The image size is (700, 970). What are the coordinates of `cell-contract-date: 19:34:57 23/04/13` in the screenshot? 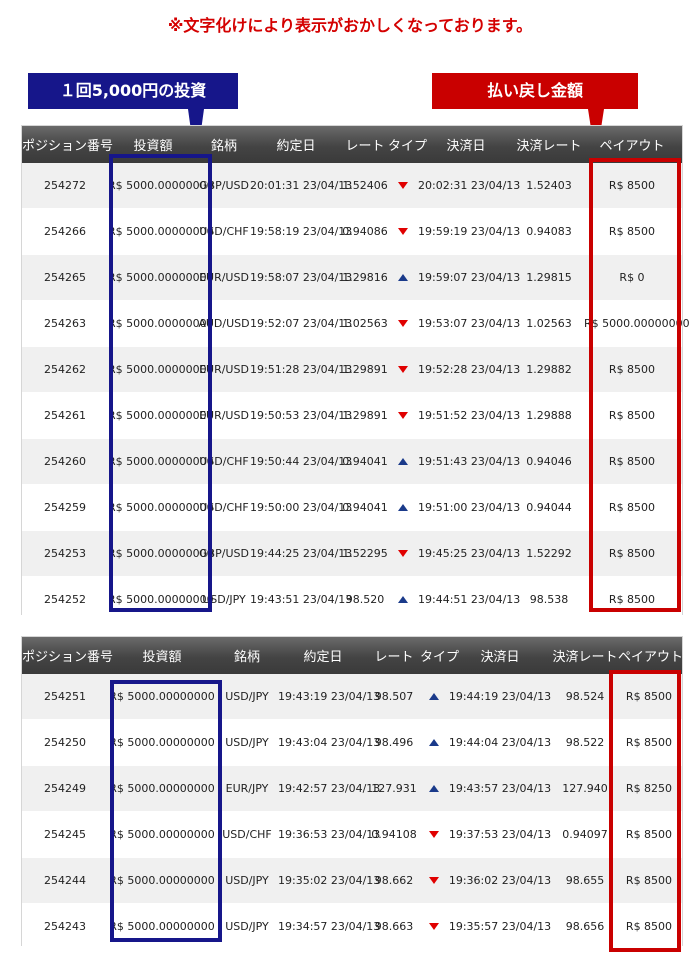 It's located at (329, 926).